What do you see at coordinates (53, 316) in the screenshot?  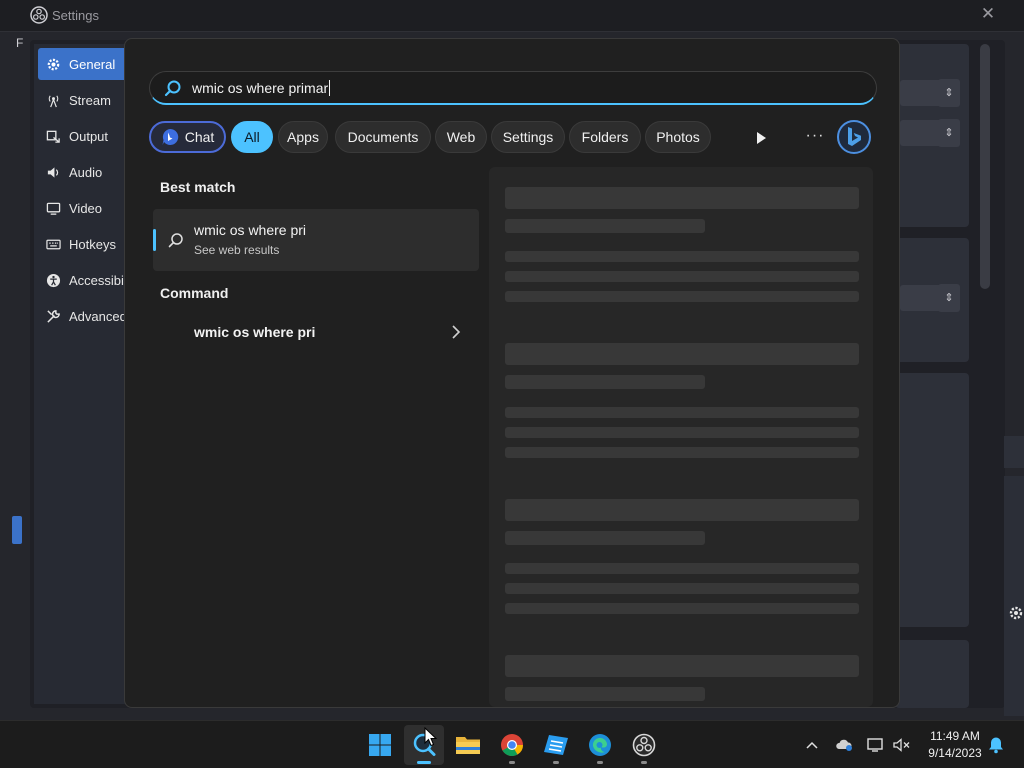 I see `wrench-icon` at bounding box center [53, 316].